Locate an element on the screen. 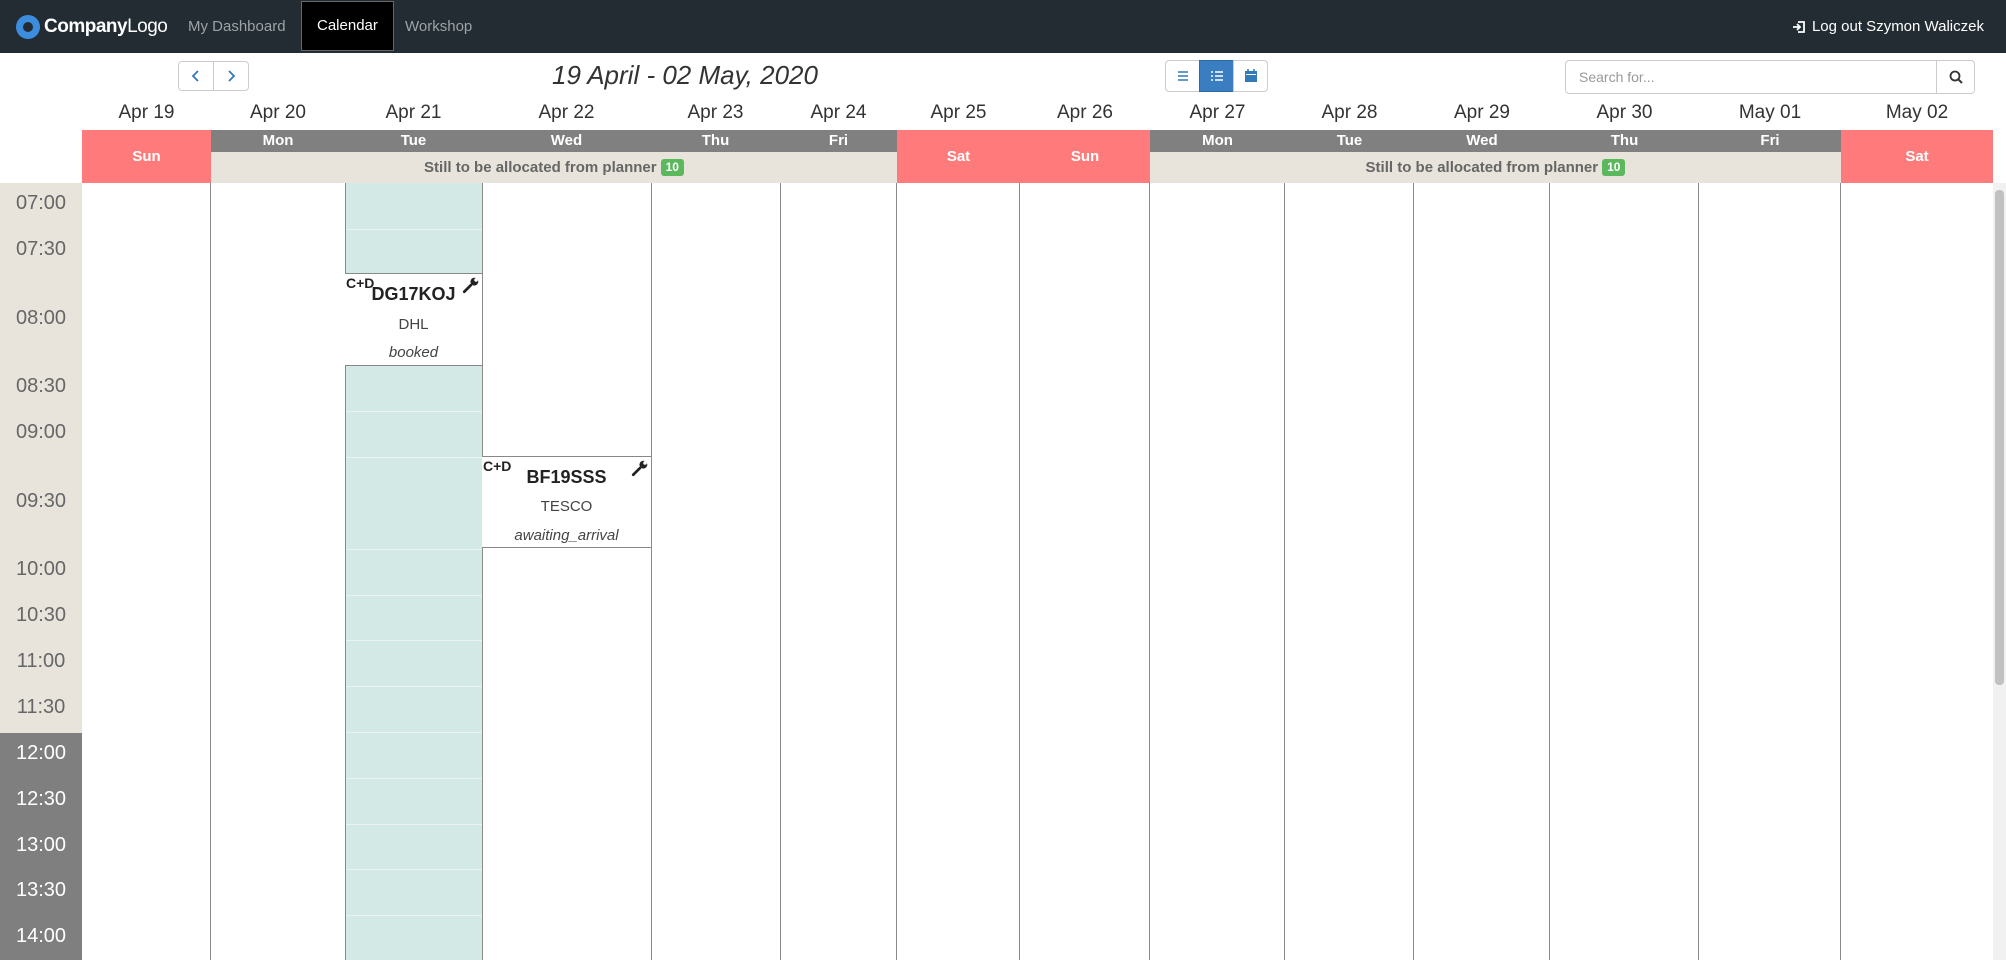 The height and width of the screenshot is (960, 2006). search-icon is located at coordinates (1956, 77).